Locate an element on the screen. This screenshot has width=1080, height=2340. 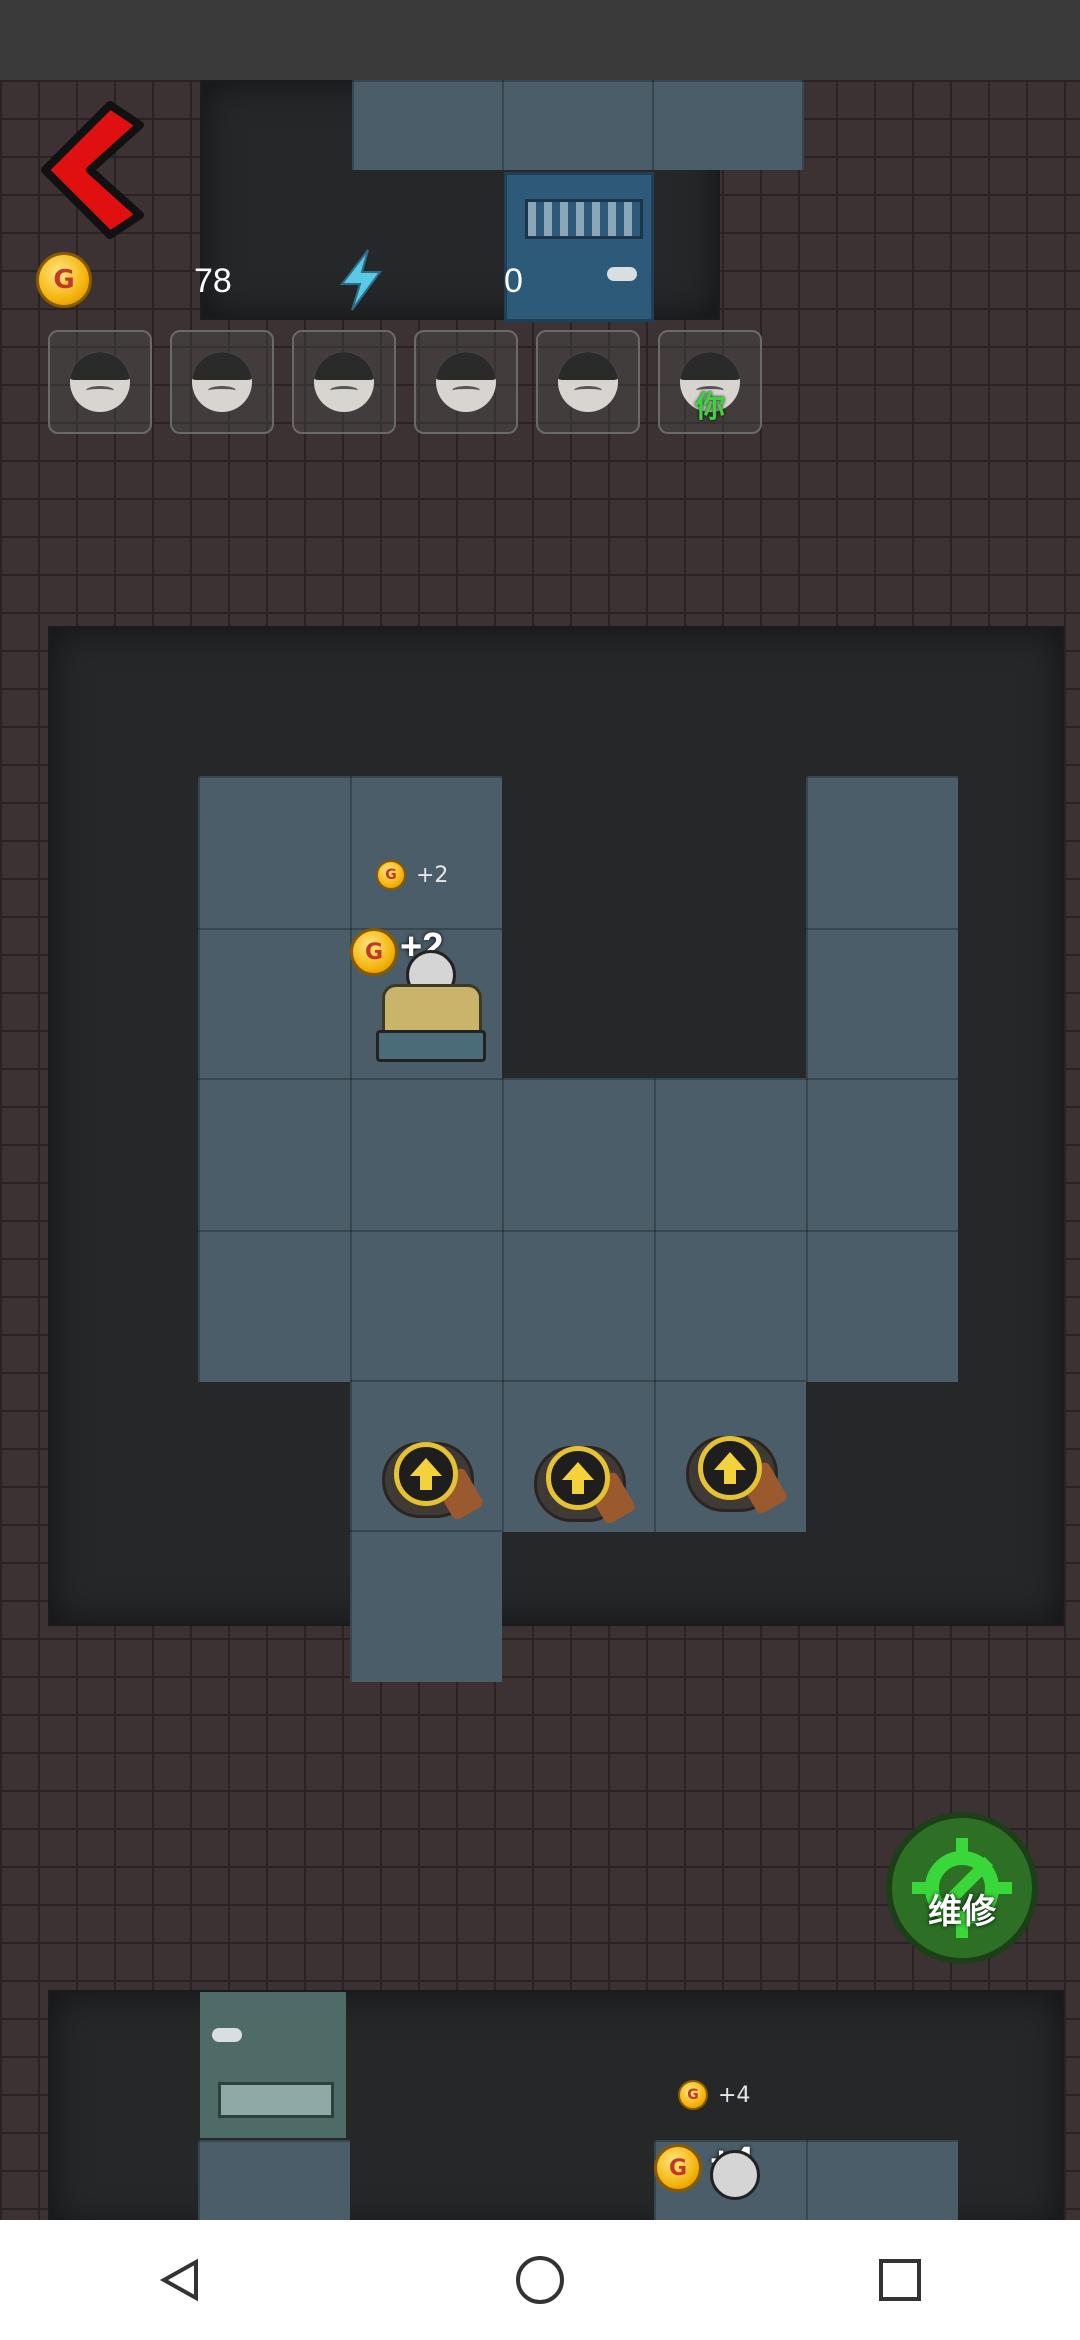
repair-label: 维修 is located at coordinates (962, 1911).